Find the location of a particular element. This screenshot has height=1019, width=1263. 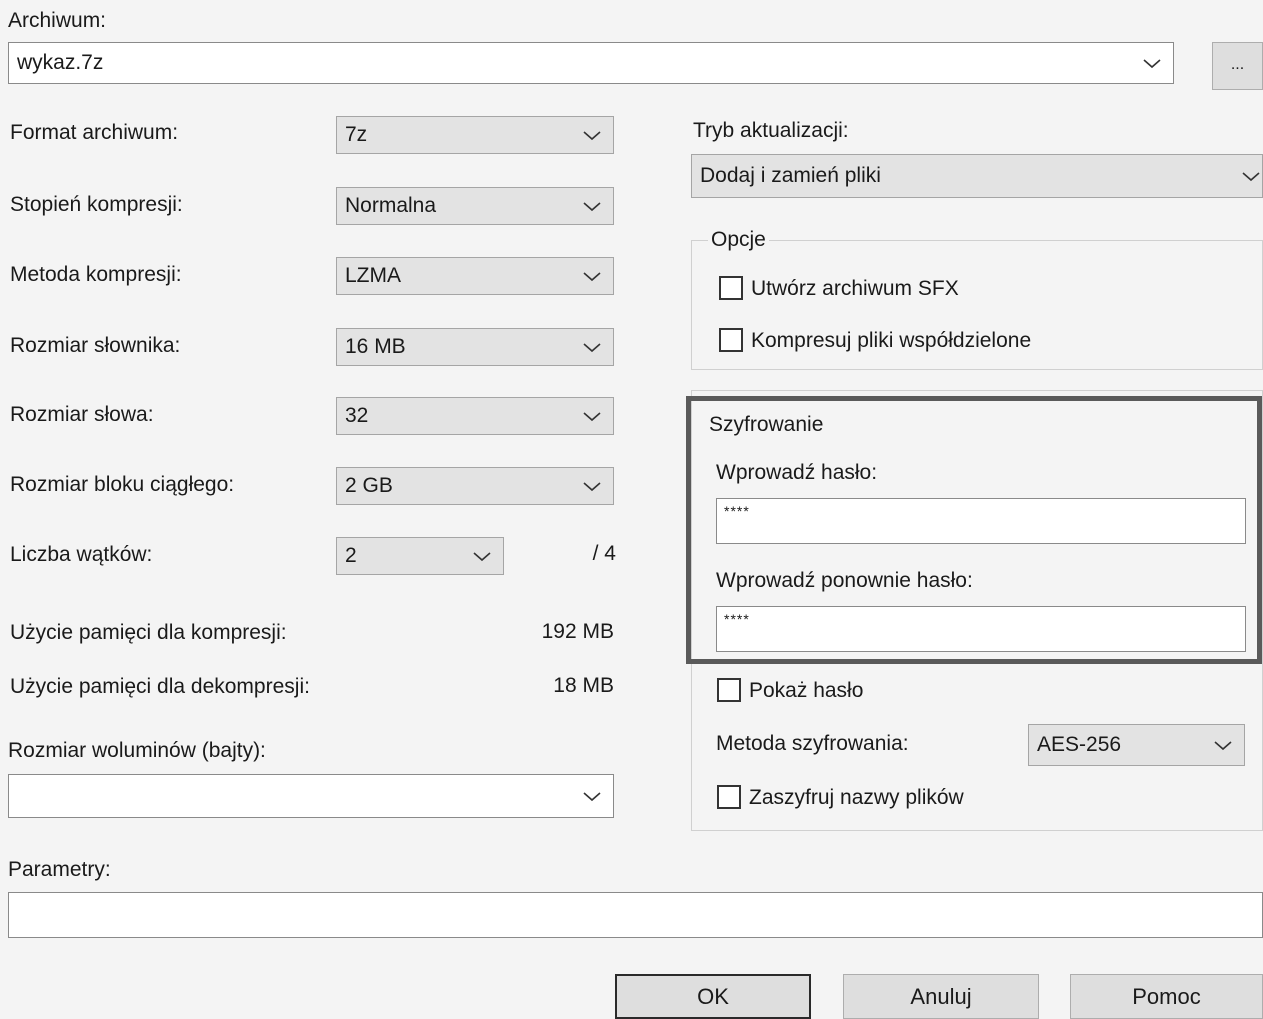

shared-files-checkbox is located at coordinates (731, 340).